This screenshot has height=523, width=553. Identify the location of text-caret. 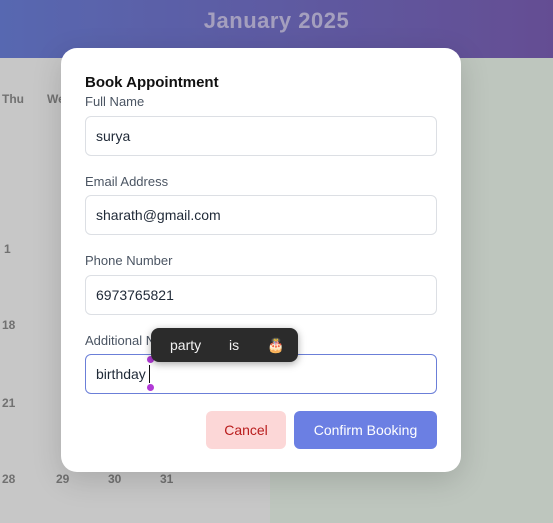
(149, 374).